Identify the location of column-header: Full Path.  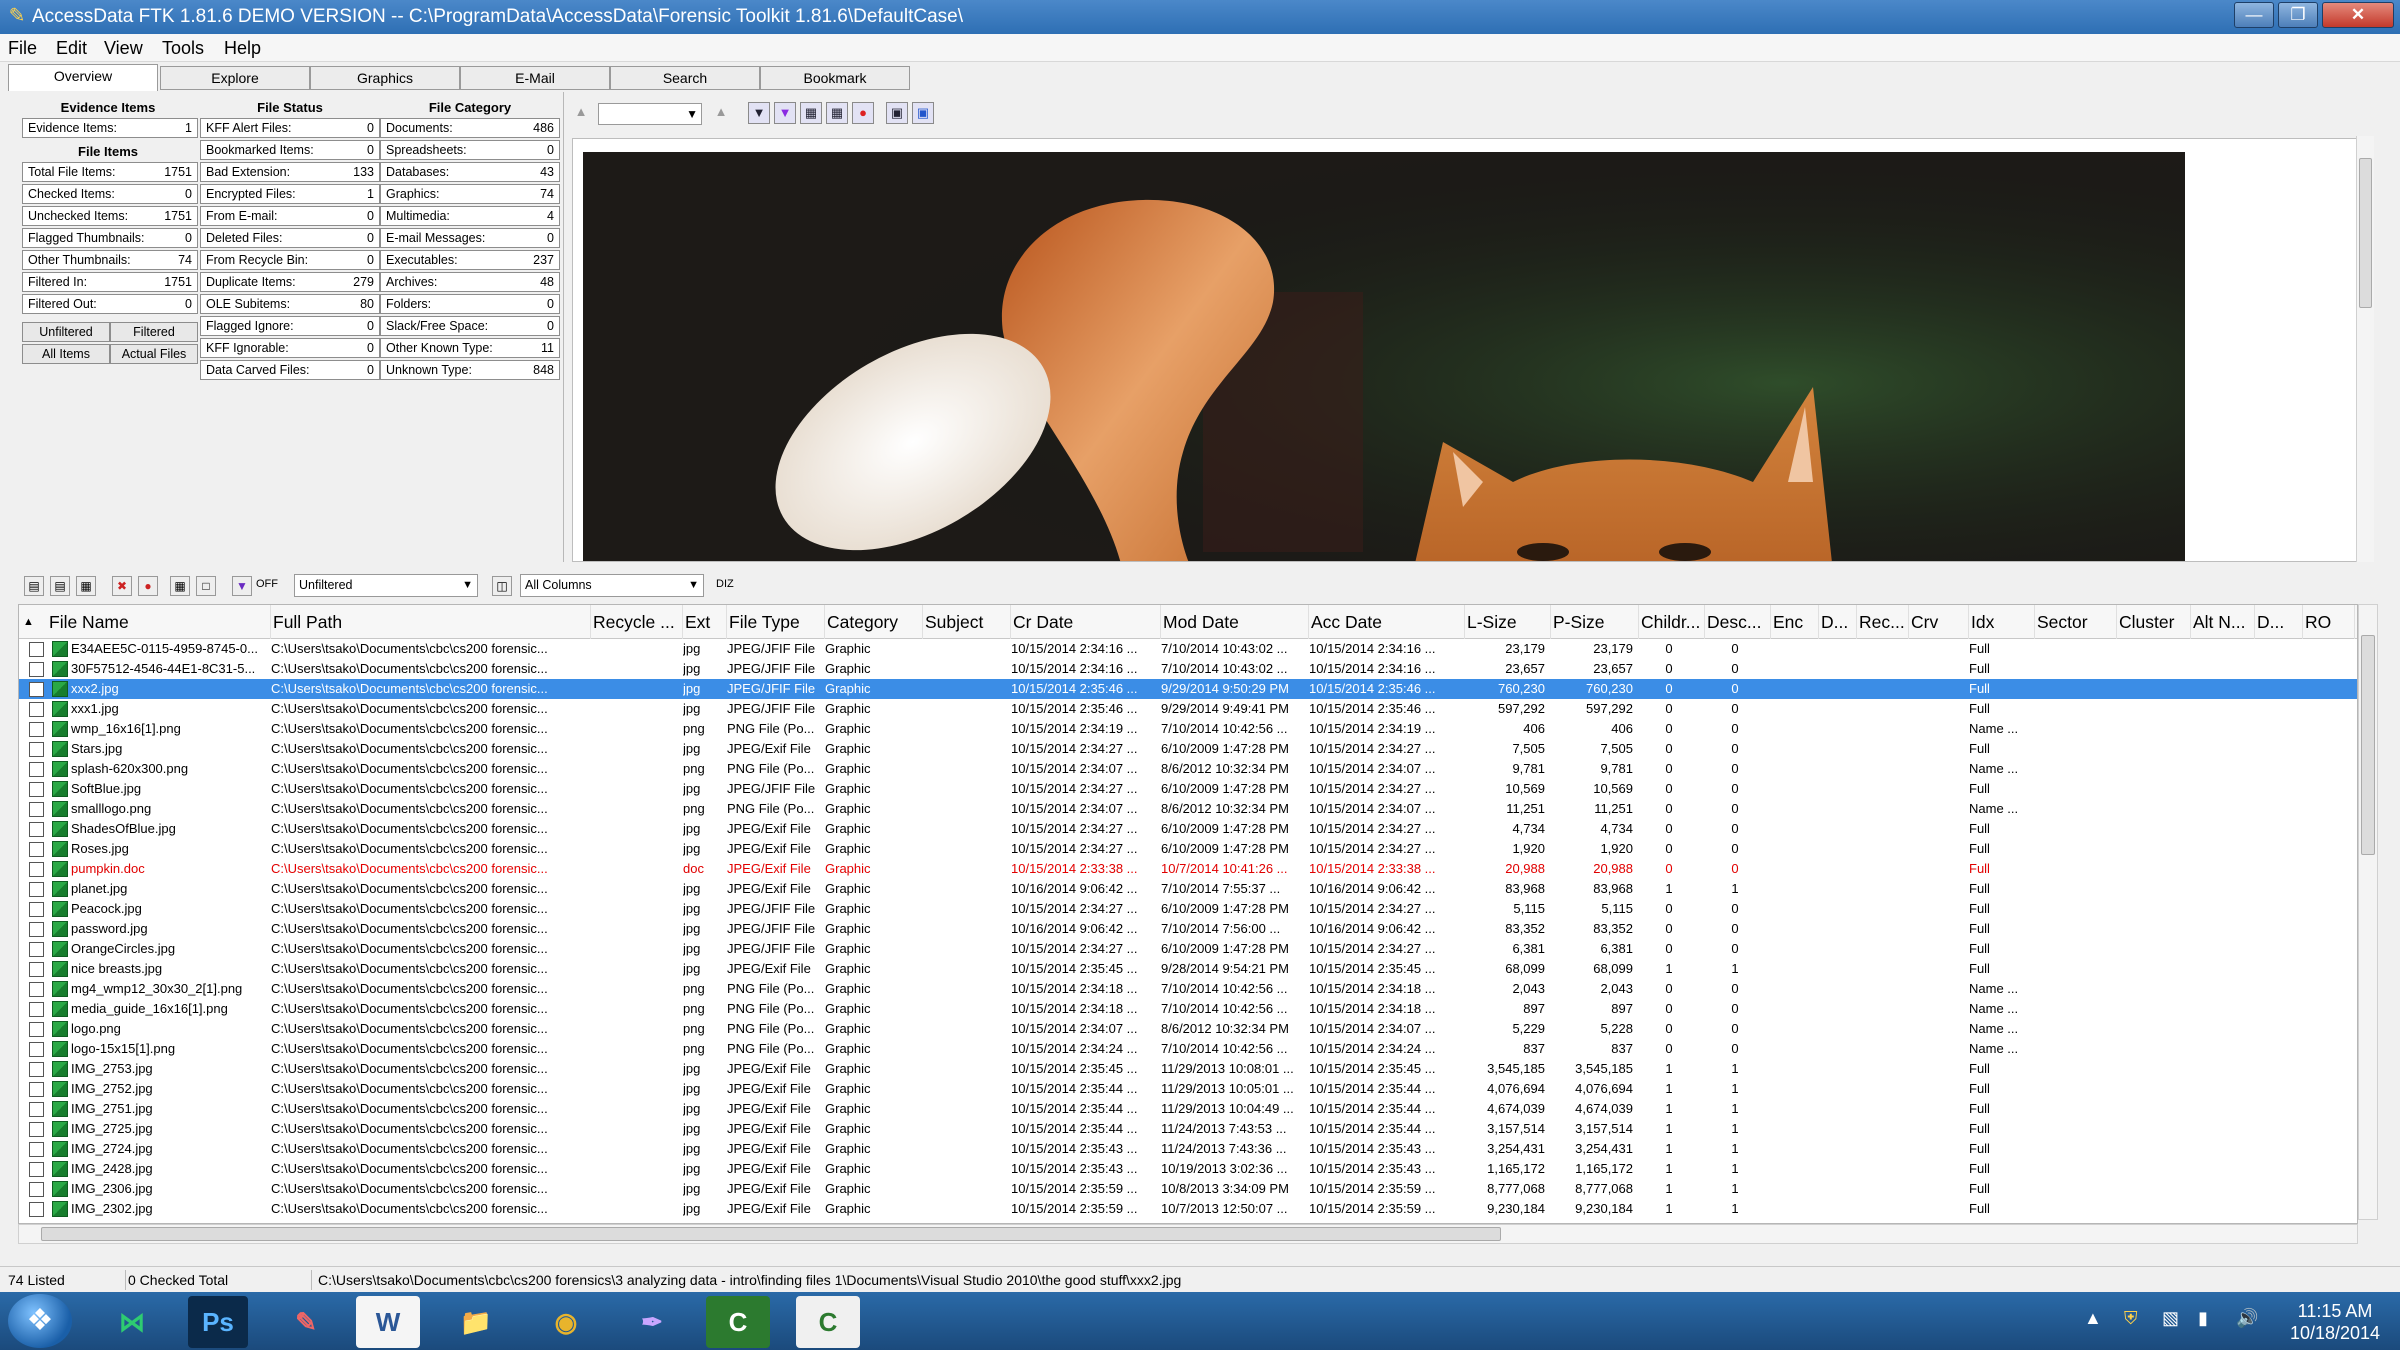
(431, 622).